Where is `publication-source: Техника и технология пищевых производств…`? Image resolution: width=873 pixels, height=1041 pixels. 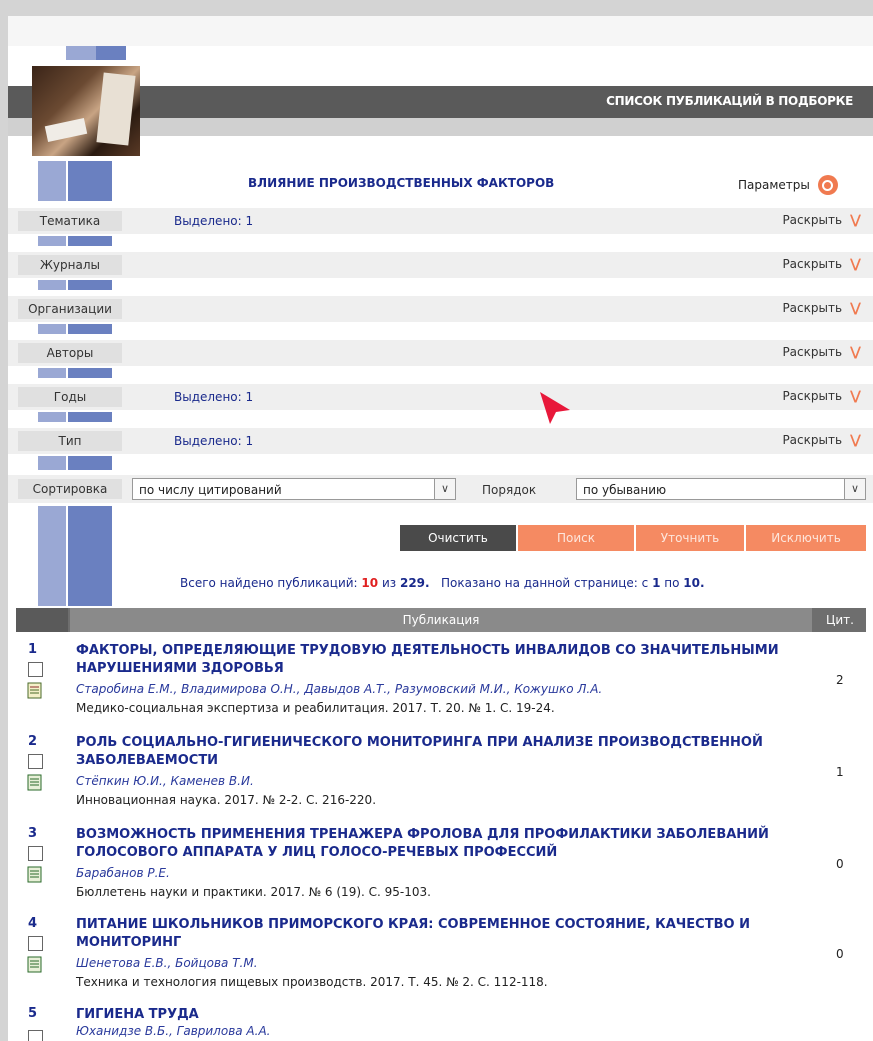
publication-source: Техника и технология пищевых производств… is located at coordinates (312, 982).